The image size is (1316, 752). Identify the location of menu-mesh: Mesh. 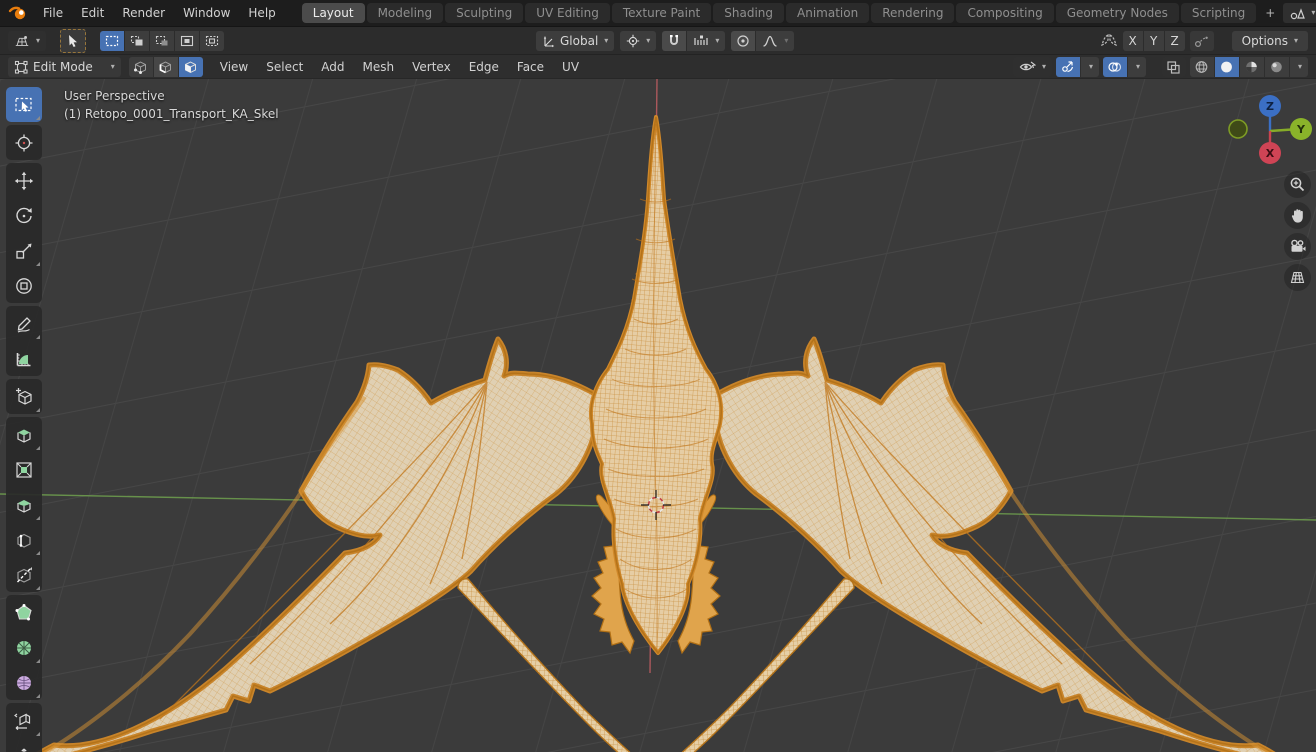
(379, 67).